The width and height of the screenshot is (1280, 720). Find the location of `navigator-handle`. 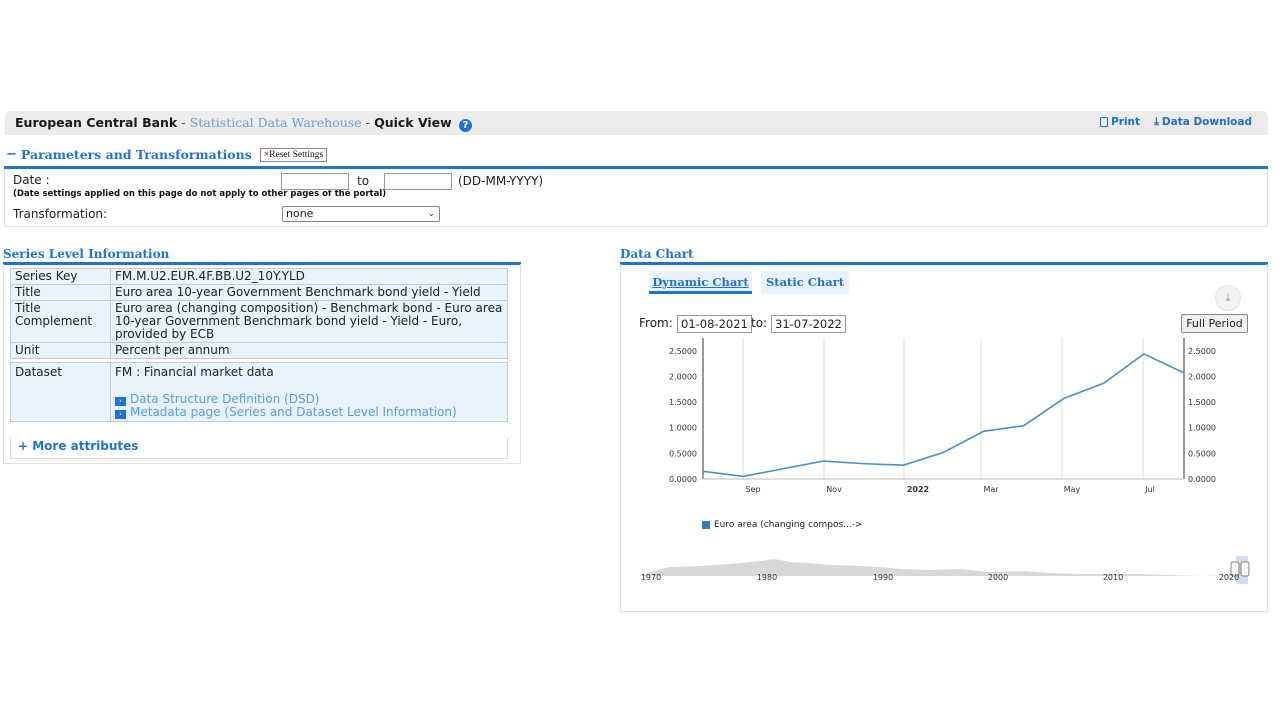

navigator-handle is located at coordinates (1245, 569).